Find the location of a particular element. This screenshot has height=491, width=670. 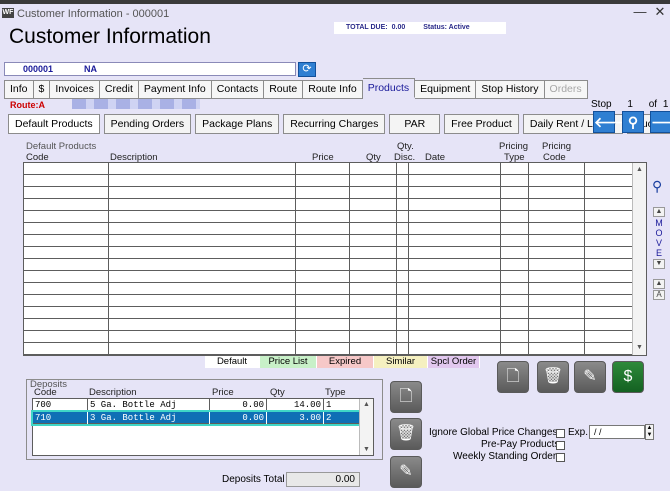

deposits-total-label: Deposits Total is located at coordinates (253, 479).